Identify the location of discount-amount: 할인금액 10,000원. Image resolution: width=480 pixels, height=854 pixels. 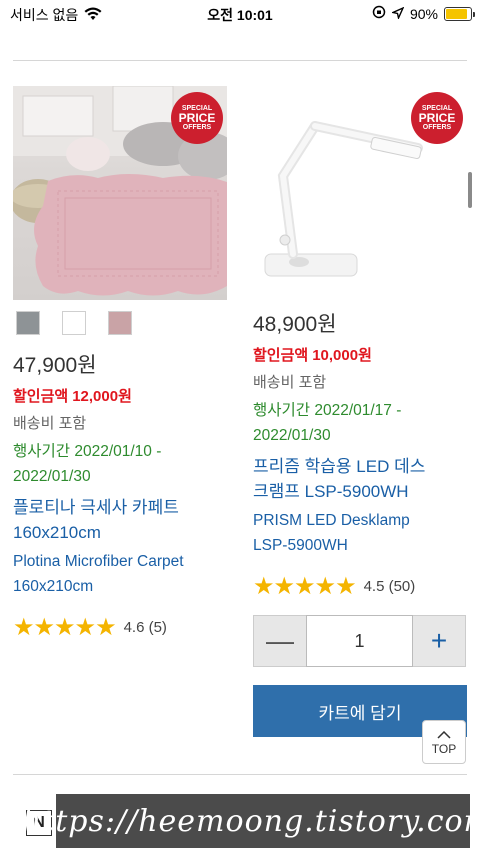
(360, 354).